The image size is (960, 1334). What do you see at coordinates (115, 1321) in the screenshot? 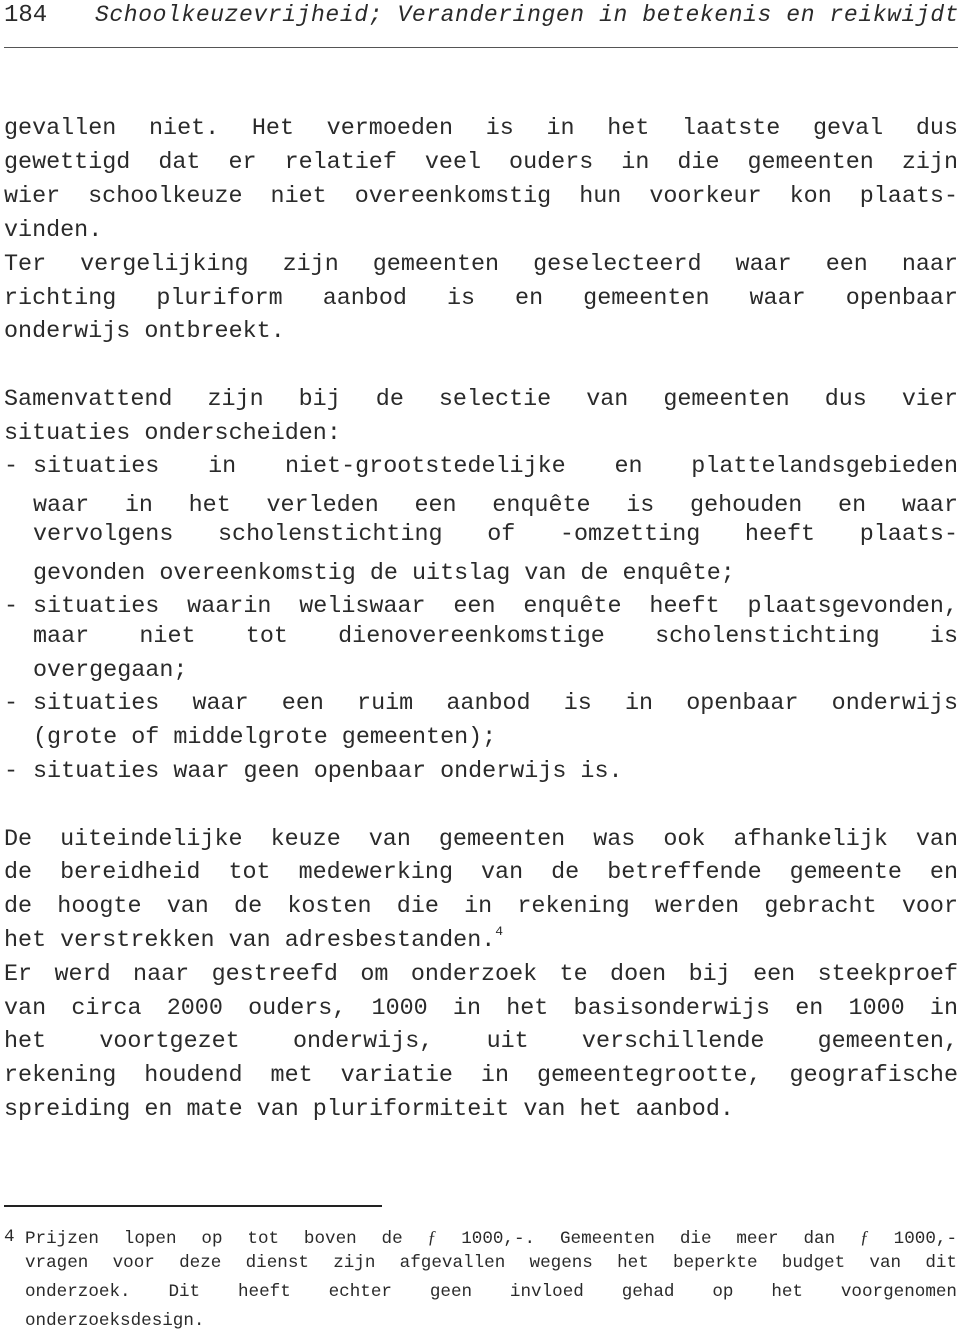
I see `footnote-line: onderzoeksdesign.` at bounding box center [115, 1321].